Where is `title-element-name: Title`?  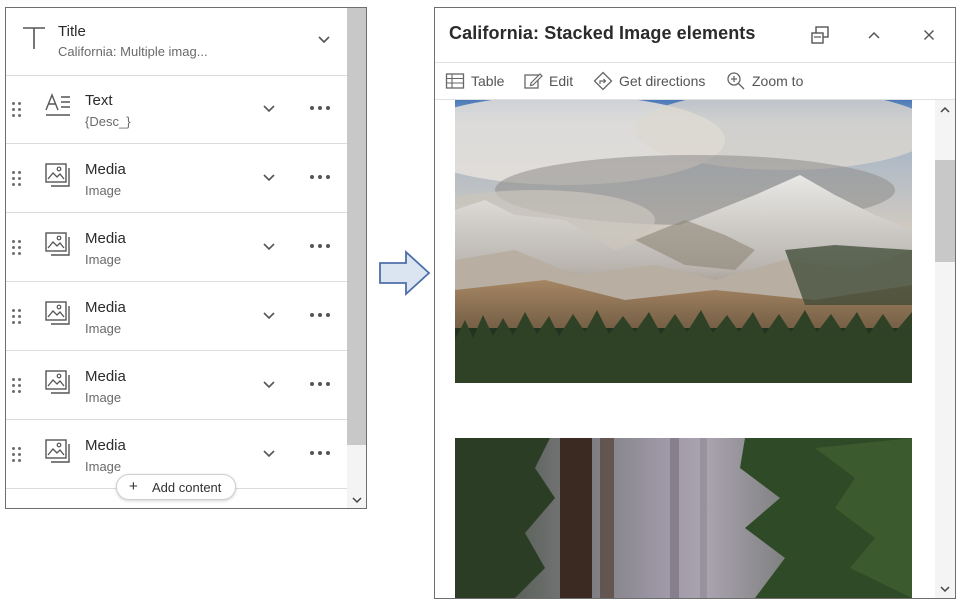 title-element-name: Title is located at coordinates (72, 31).